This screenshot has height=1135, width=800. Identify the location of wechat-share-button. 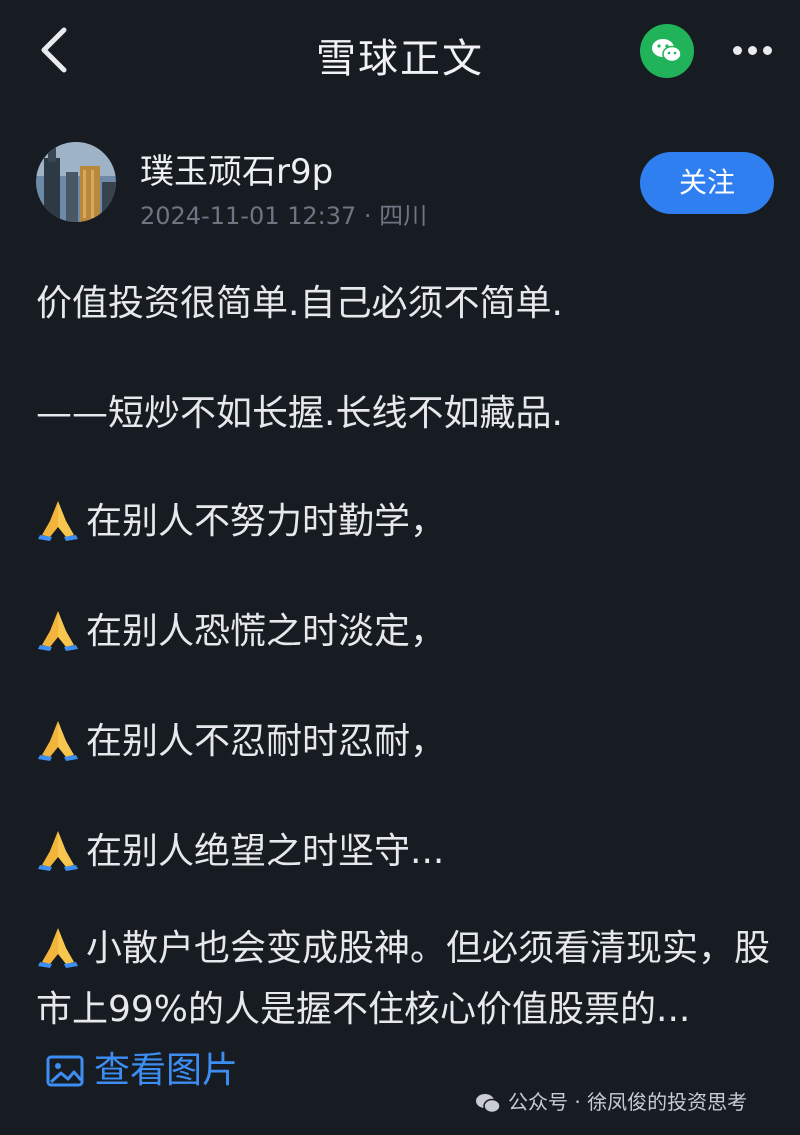
(667, 51).